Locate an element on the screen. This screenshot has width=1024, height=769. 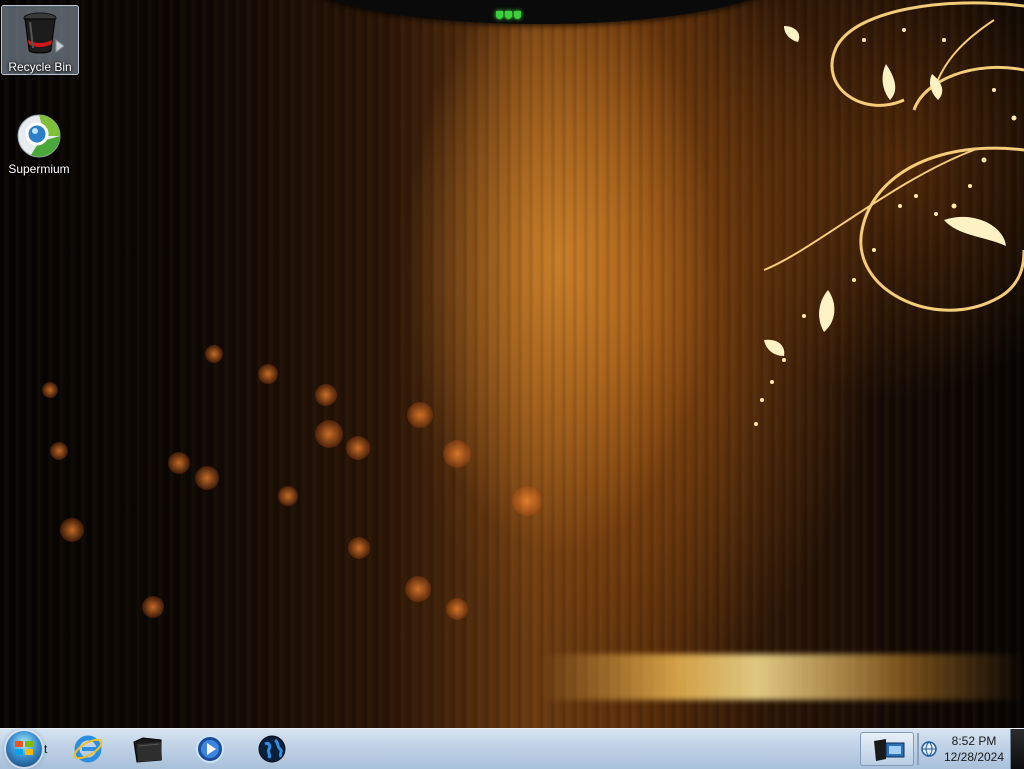
network-monitor-icon is located at coordinates (889, 750).